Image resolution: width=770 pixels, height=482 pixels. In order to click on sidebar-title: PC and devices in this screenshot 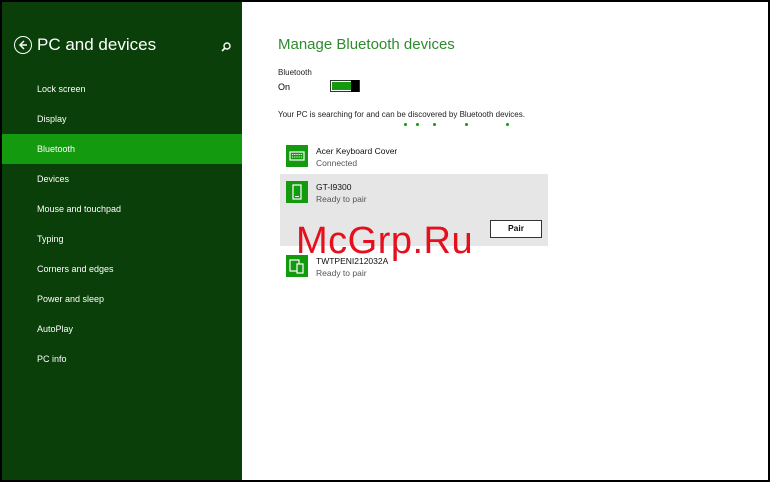, I will do `click(97, 44)`.